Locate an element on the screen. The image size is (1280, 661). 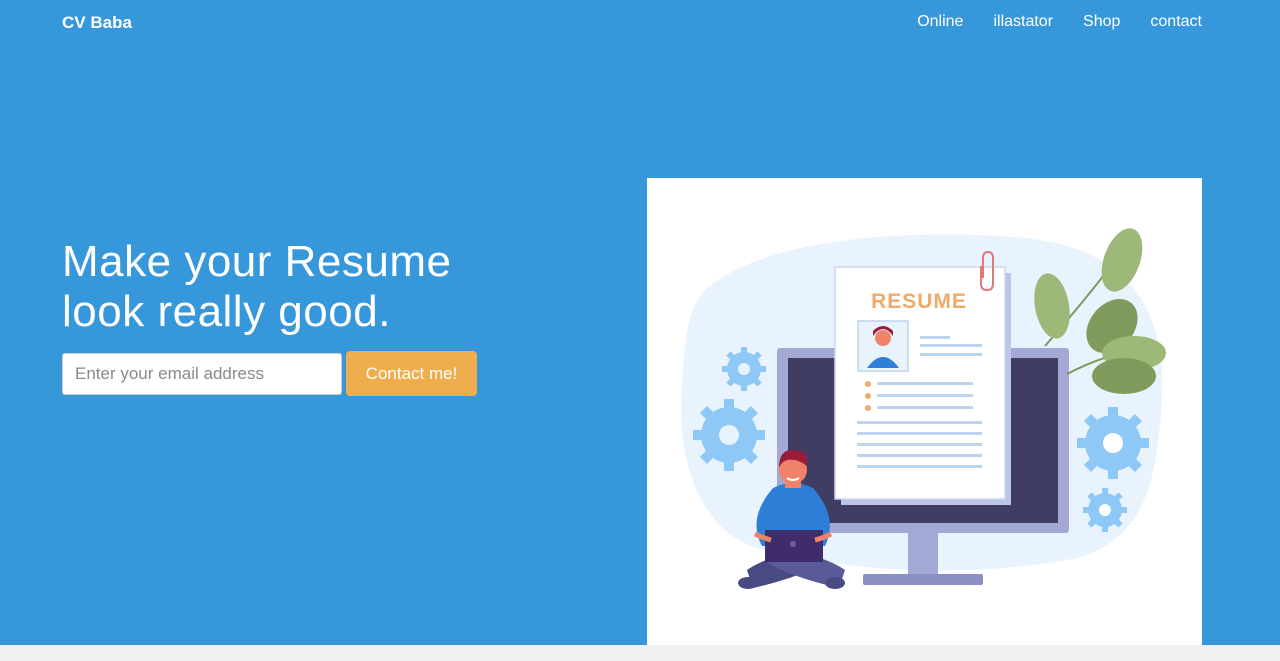
brand-logo: CV Baba is located at coordinates (97, 23).